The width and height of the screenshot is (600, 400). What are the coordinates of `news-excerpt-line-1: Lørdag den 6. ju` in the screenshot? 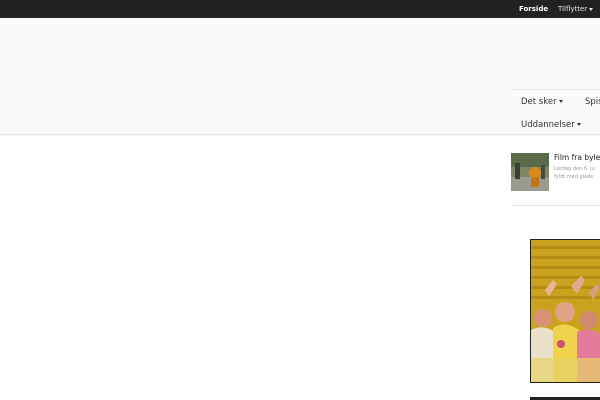 It's located at (574, 169).